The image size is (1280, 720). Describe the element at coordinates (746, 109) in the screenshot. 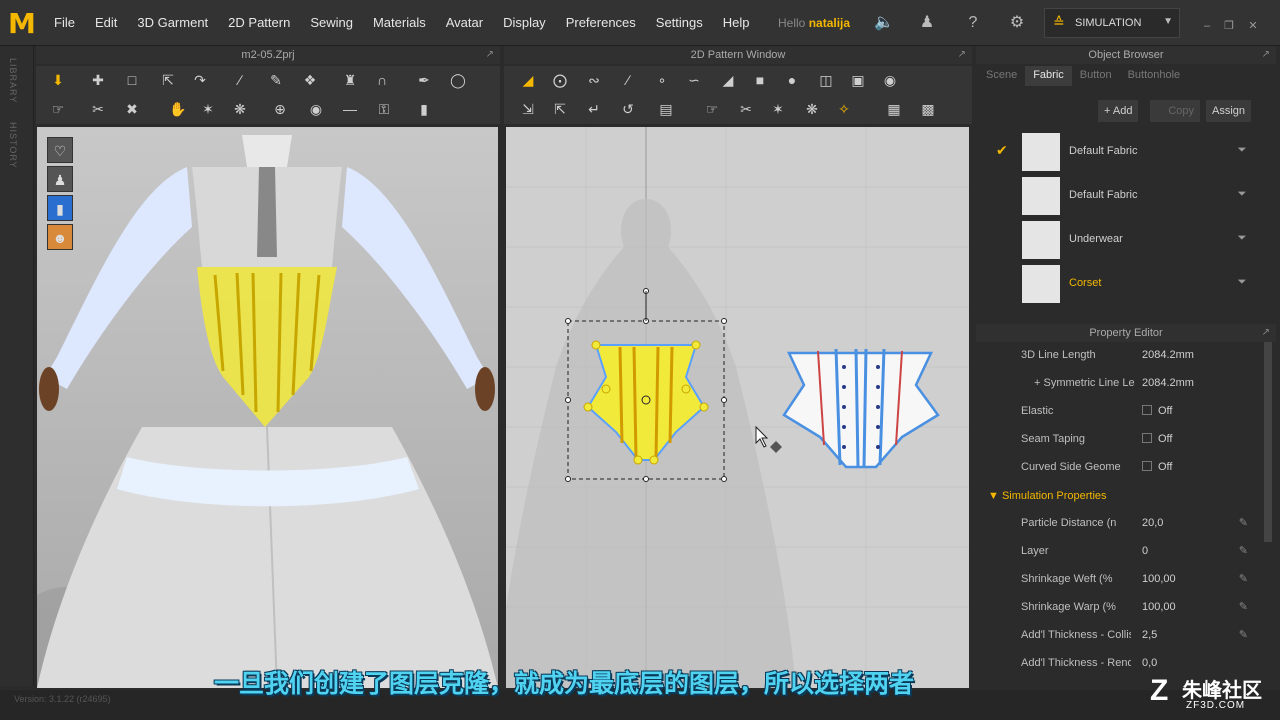

I see `segment-sewing-icon: ✂` at that location.